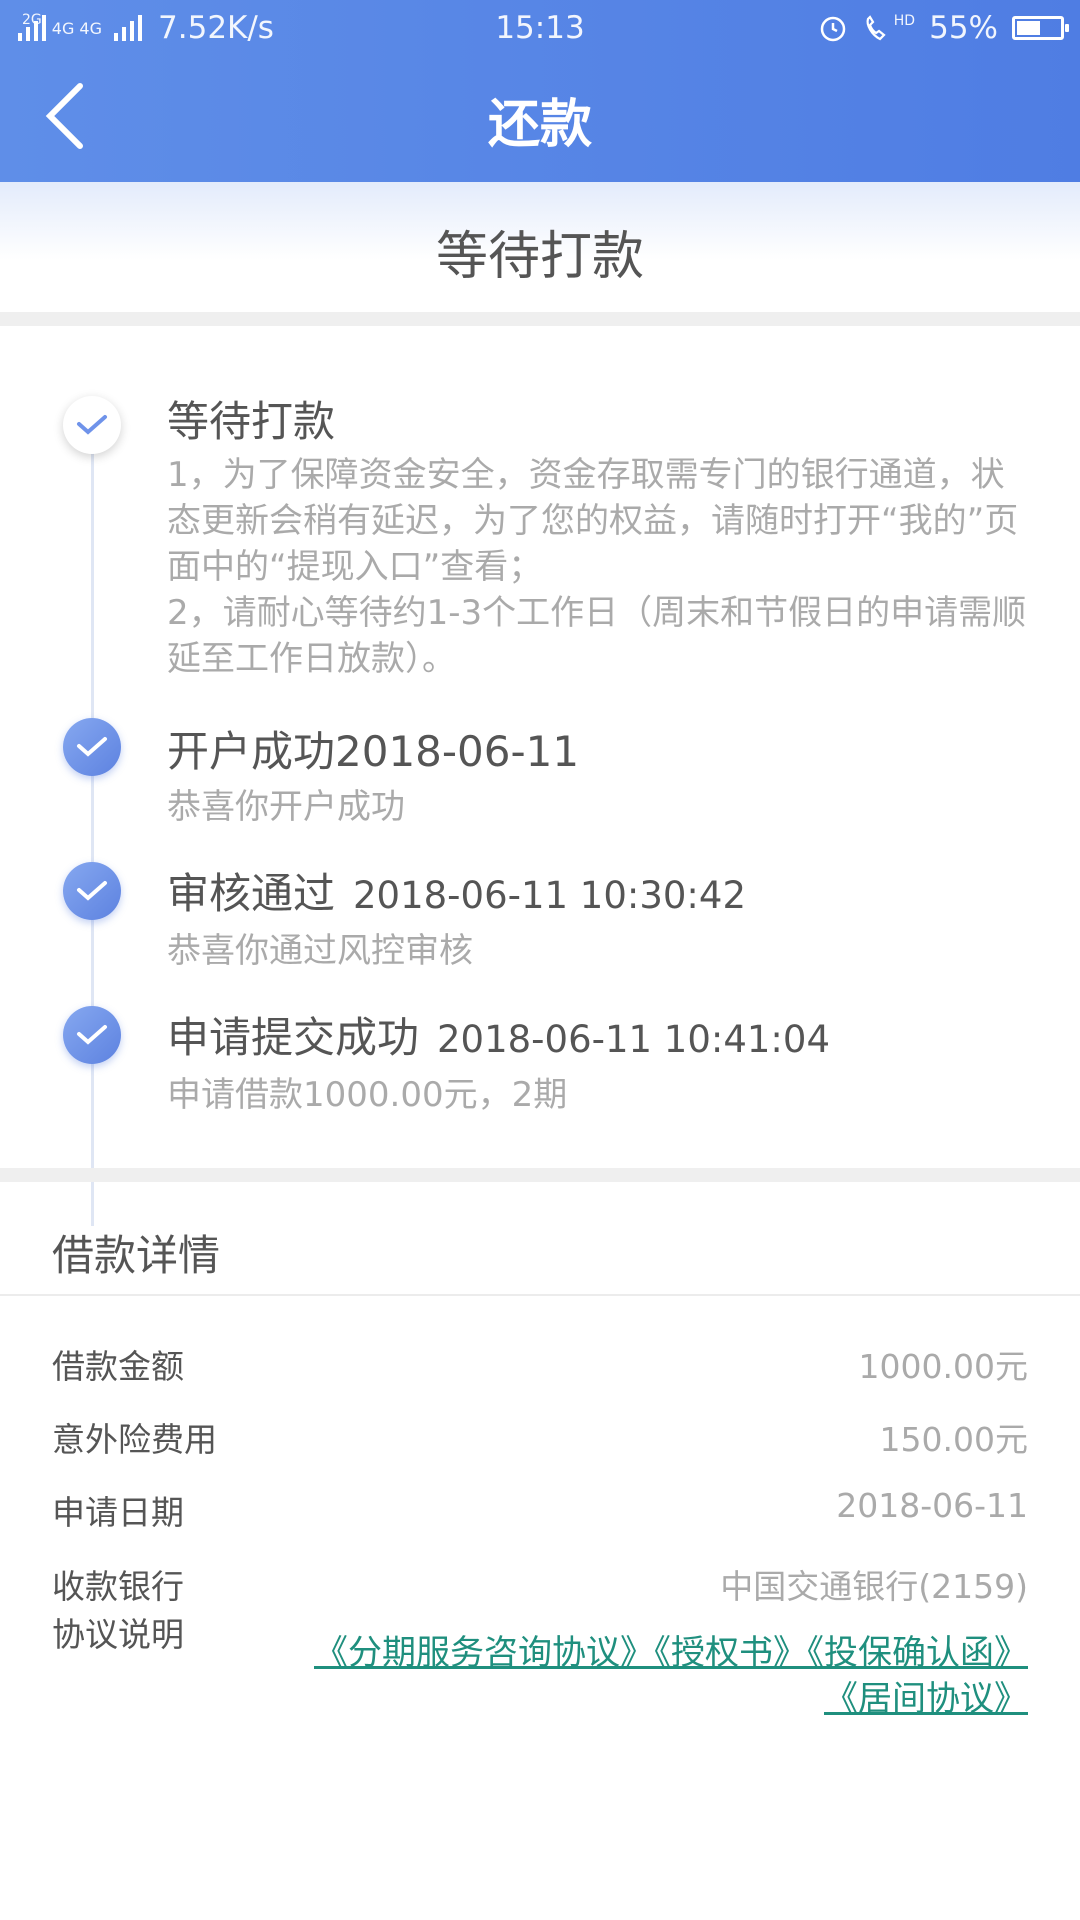  I want to click on step-desc: 恭喜你通过风控审核, so click(320, 951).